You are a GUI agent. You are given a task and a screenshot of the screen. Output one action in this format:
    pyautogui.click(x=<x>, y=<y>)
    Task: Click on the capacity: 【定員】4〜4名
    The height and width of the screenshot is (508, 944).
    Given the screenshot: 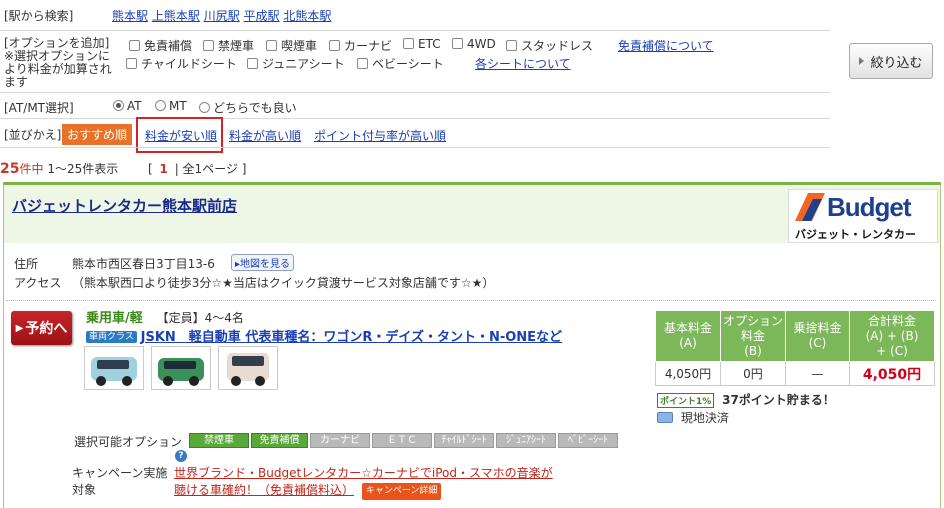 What is the action you would take?
    pyautogui.click(x=200, y=318)
    